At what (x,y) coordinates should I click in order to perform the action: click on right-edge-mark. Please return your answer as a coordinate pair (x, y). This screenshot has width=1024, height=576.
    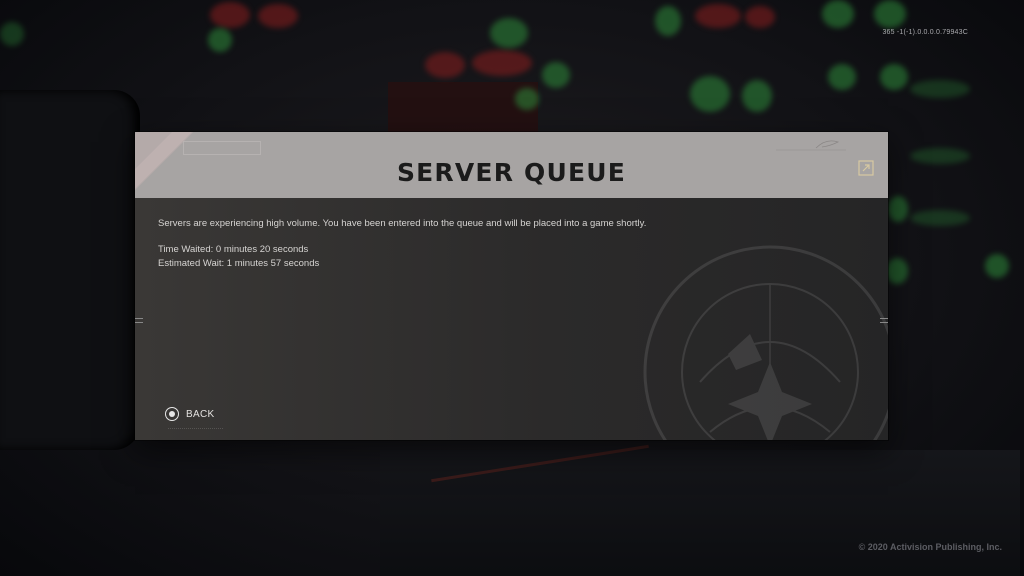
    Looking at the image, I should click on (884, 320).